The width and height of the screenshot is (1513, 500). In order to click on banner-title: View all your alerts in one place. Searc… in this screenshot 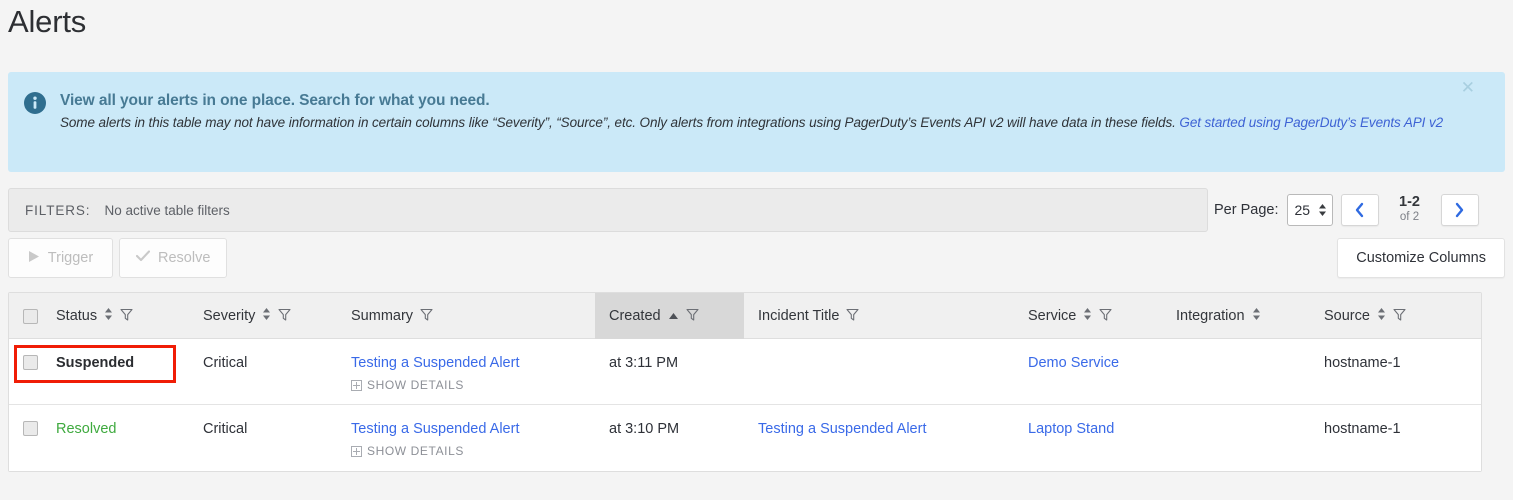, I will do `click(275, 100)`.